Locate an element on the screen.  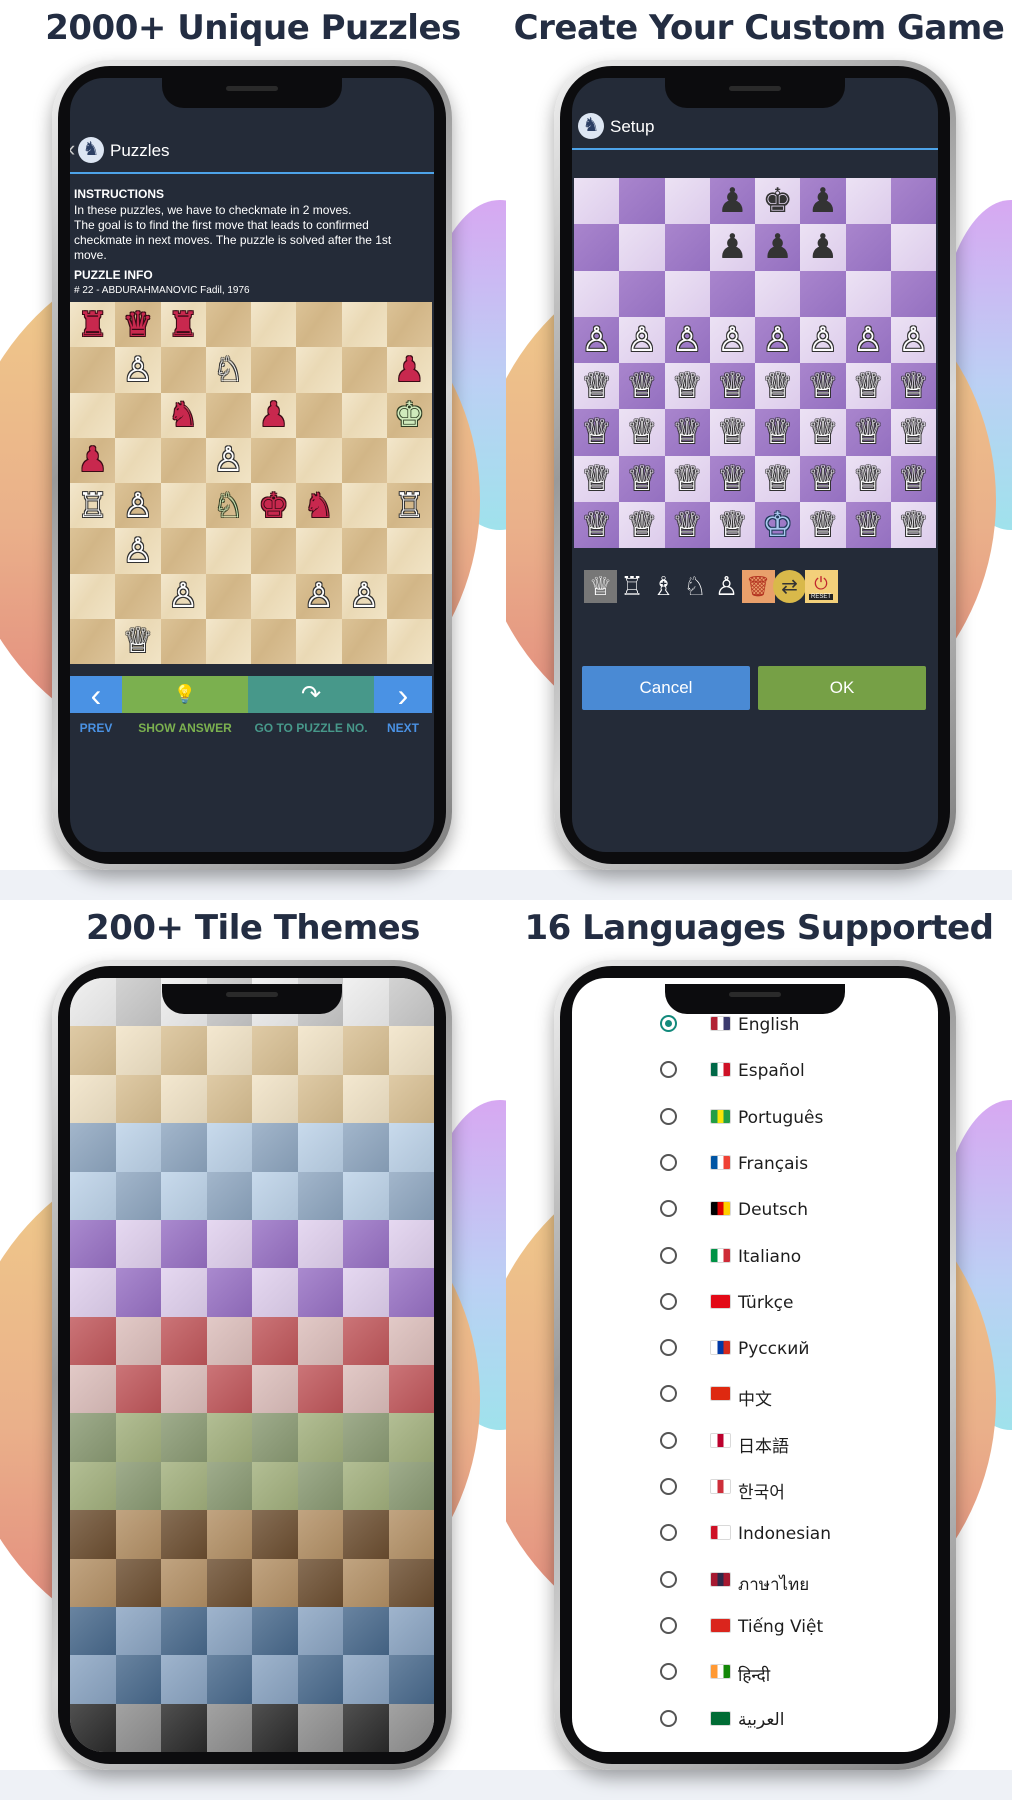
chess-piece: ♘ is located at coordinates (228, 506).